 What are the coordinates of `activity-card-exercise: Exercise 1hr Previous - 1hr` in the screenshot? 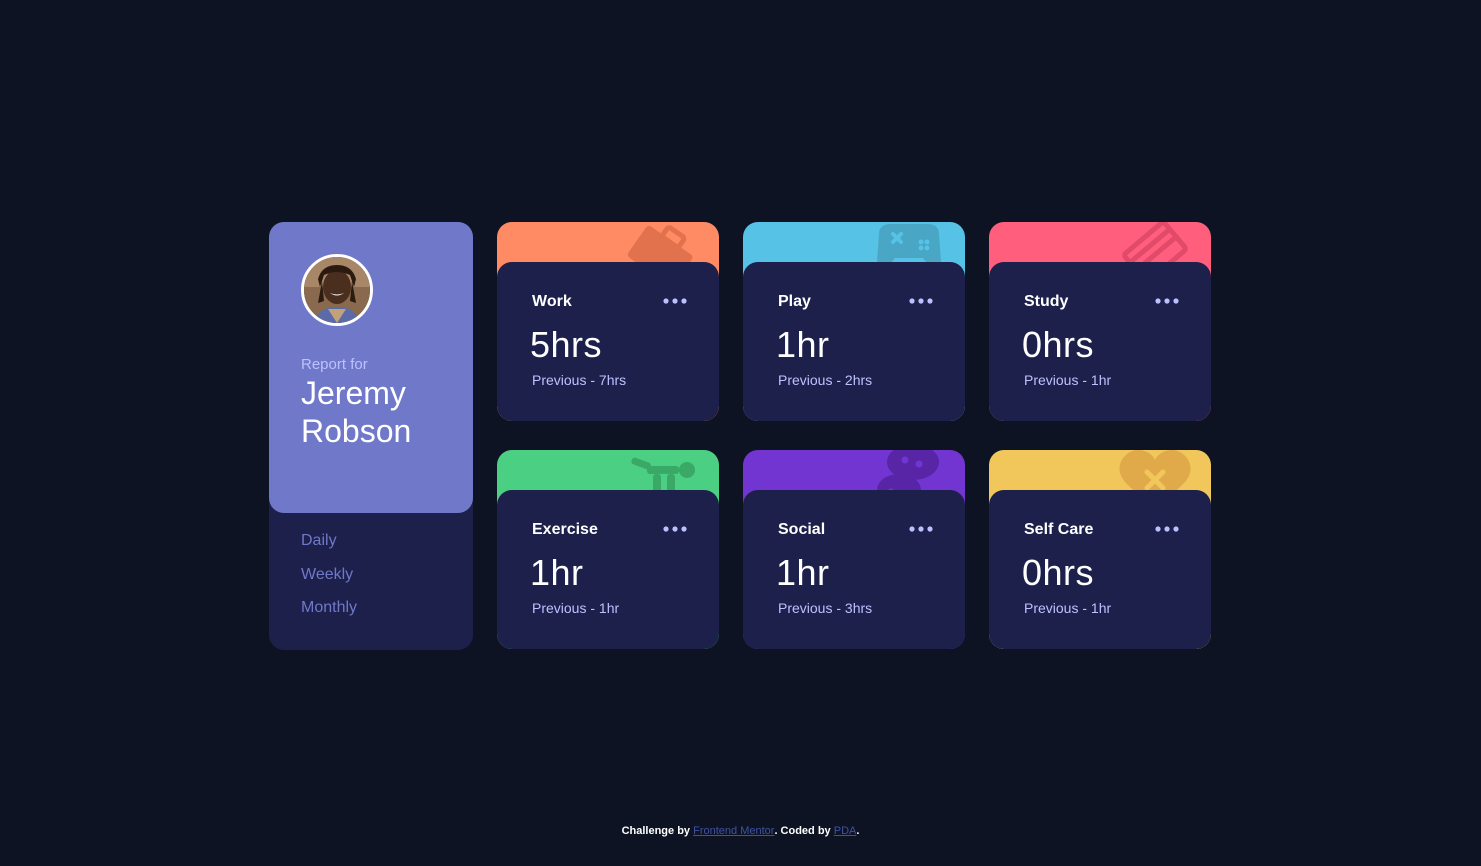 It's located at (608, 549).